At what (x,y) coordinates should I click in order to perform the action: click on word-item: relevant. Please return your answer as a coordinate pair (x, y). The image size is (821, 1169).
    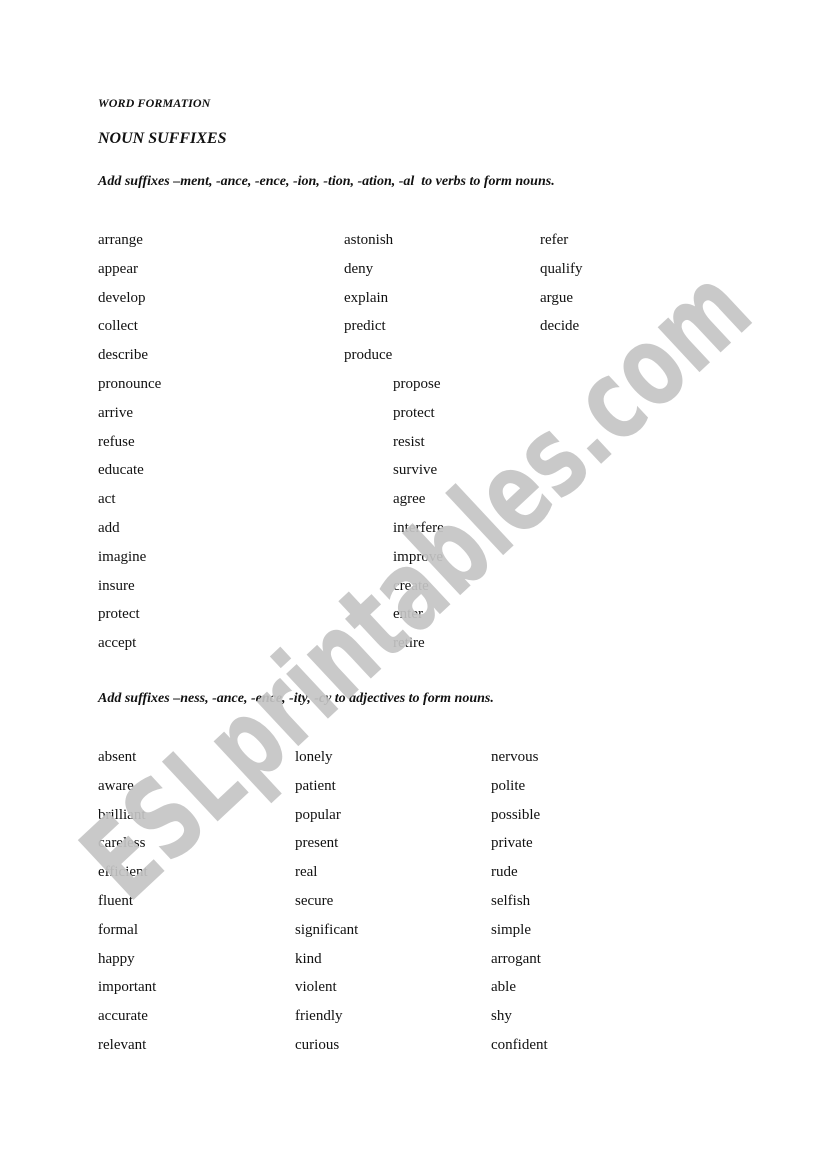
    Looking at the image, I should click on (122, 1045).